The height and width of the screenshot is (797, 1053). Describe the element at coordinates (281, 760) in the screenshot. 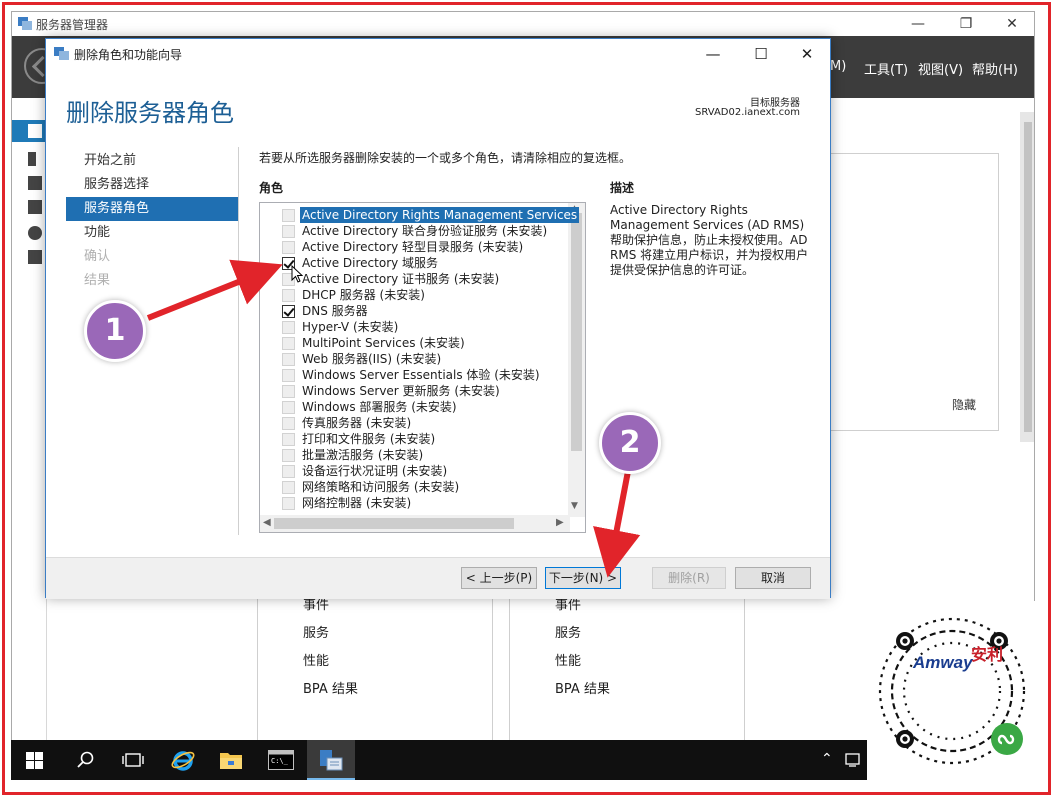

I see `taskbar-cmd: C:\_` at that location.